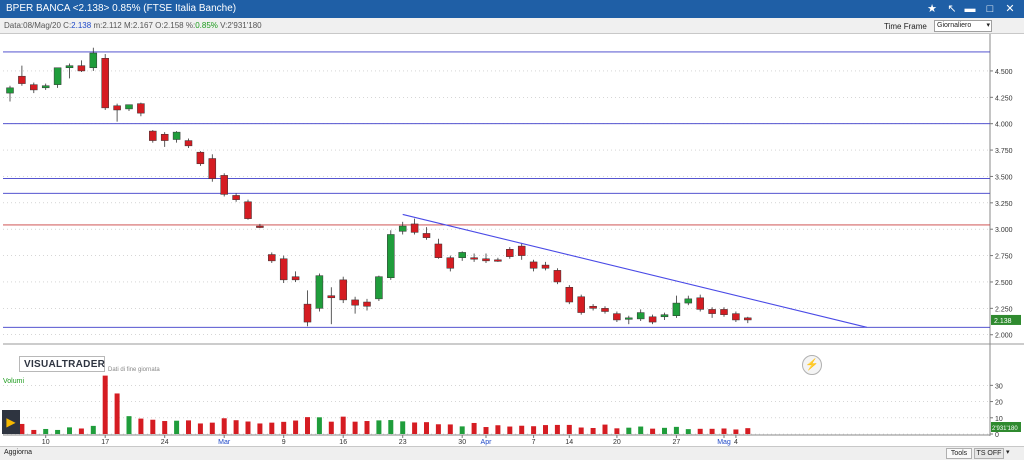 The image size is (1024, 460). I want to click on star-icon: ★, so click(932, 9).